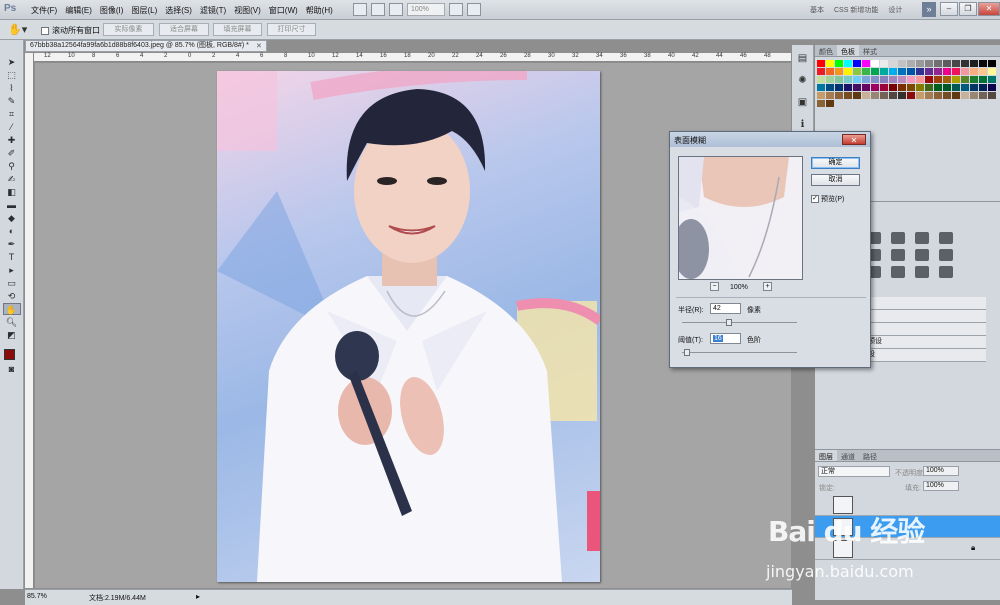 The height and width of the screenshot is (605, 1000). I want to click on tab-layers: 图层, so click(826, 455).